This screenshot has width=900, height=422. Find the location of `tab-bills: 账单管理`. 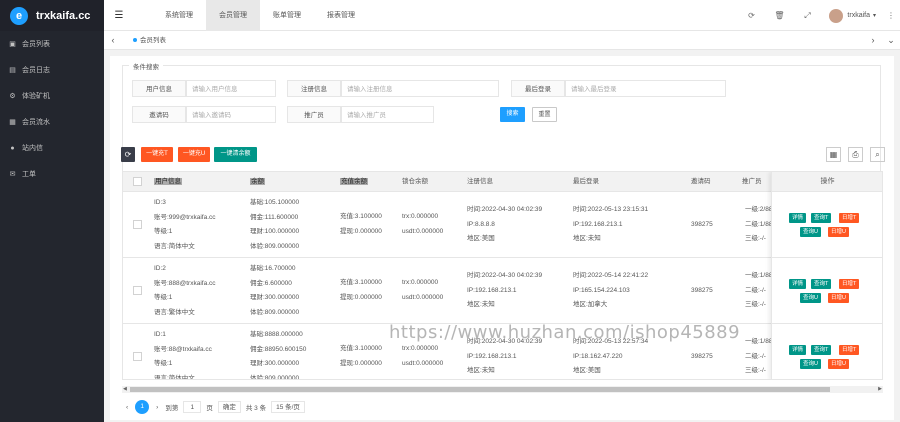

tab-bills: 账单管理 is located at coordinates (287, 15).